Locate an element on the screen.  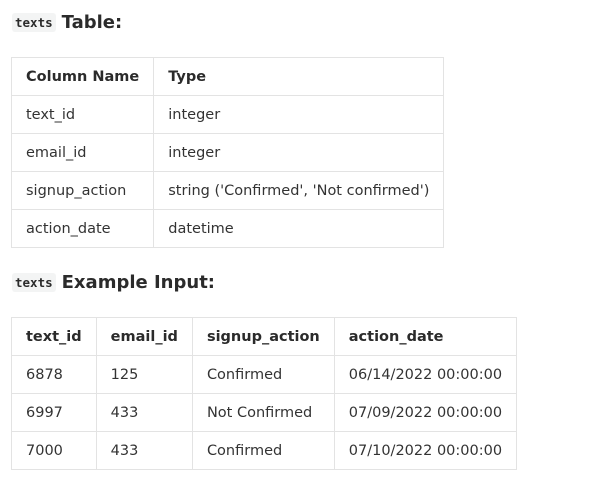
table-header-row: Column Name Type is located at coordinates (227, 76).